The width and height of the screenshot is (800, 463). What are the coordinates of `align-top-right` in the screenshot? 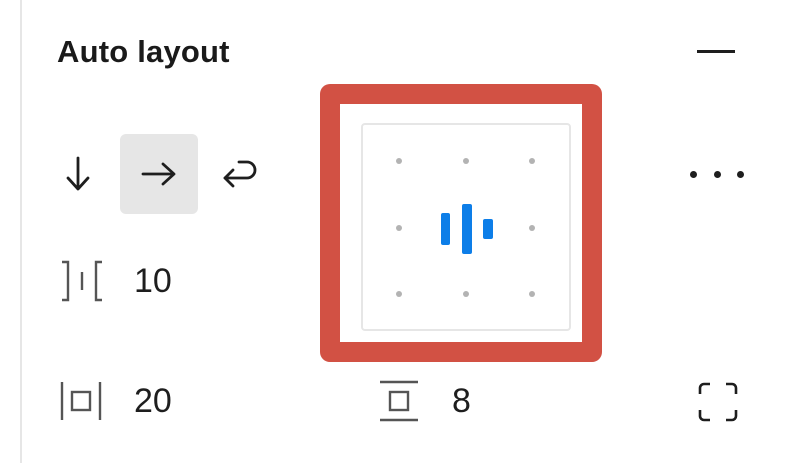 It's located at (532, 161).